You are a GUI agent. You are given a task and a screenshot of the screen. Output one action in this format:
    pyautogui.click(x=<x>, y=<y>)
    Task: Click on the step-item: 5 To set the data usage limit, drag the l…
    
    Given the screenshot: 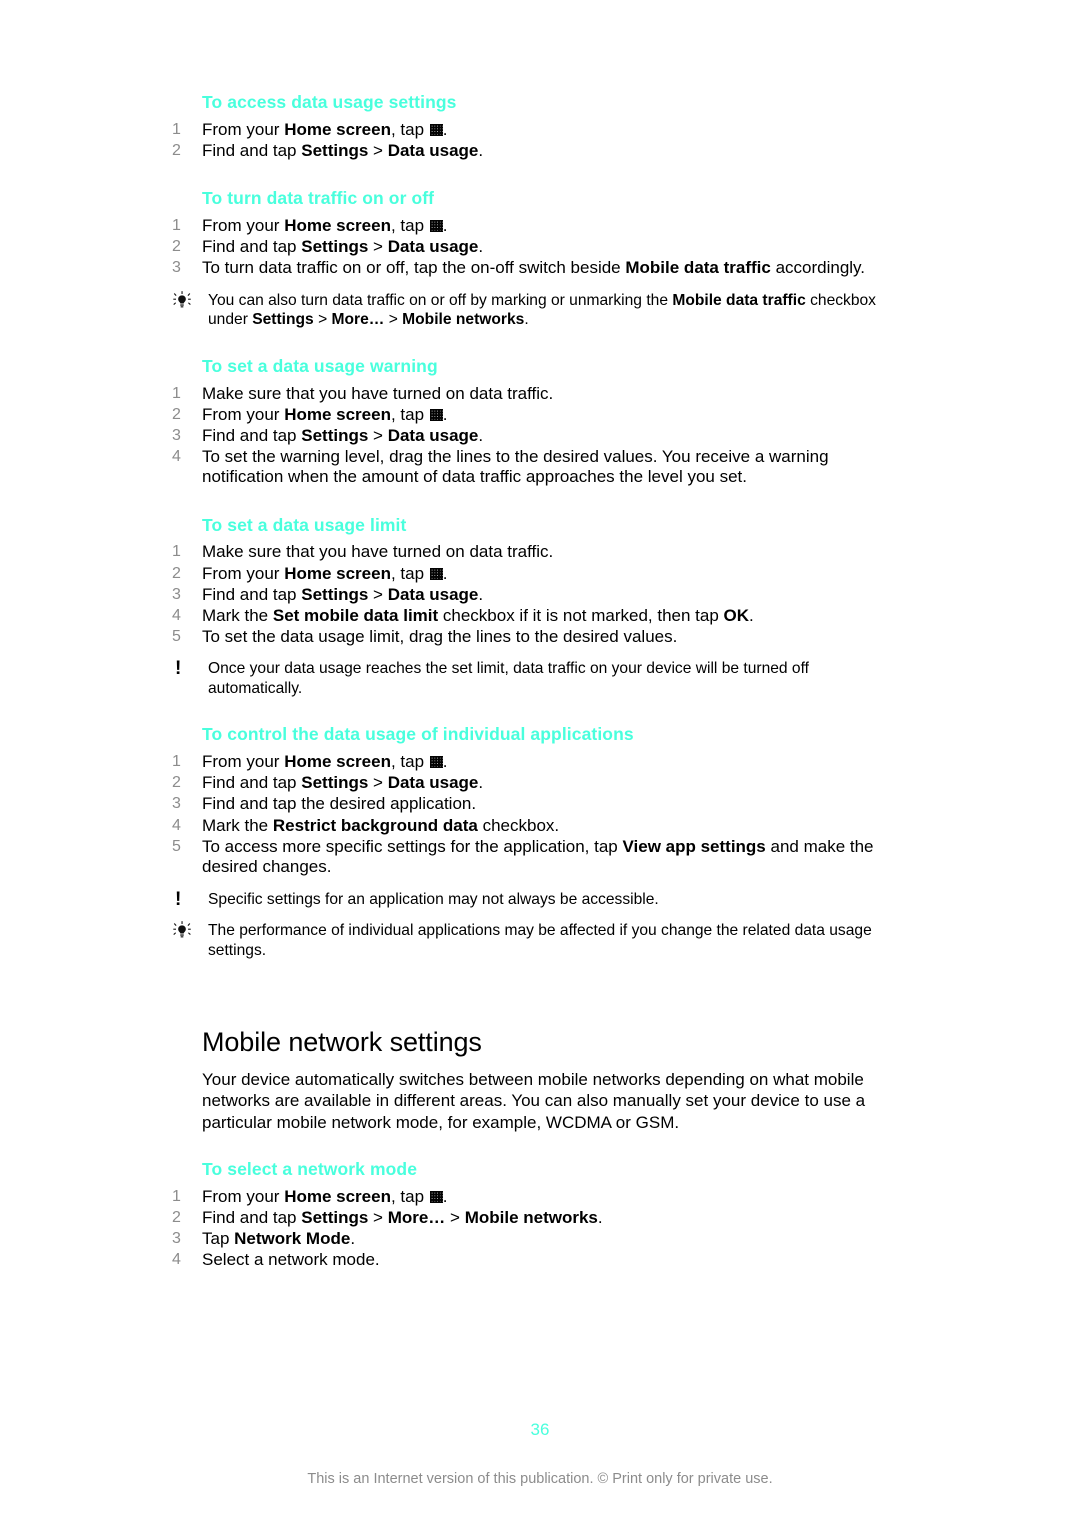 What is the action you would take?
    pyautogui.click(x=534, y=637)
    